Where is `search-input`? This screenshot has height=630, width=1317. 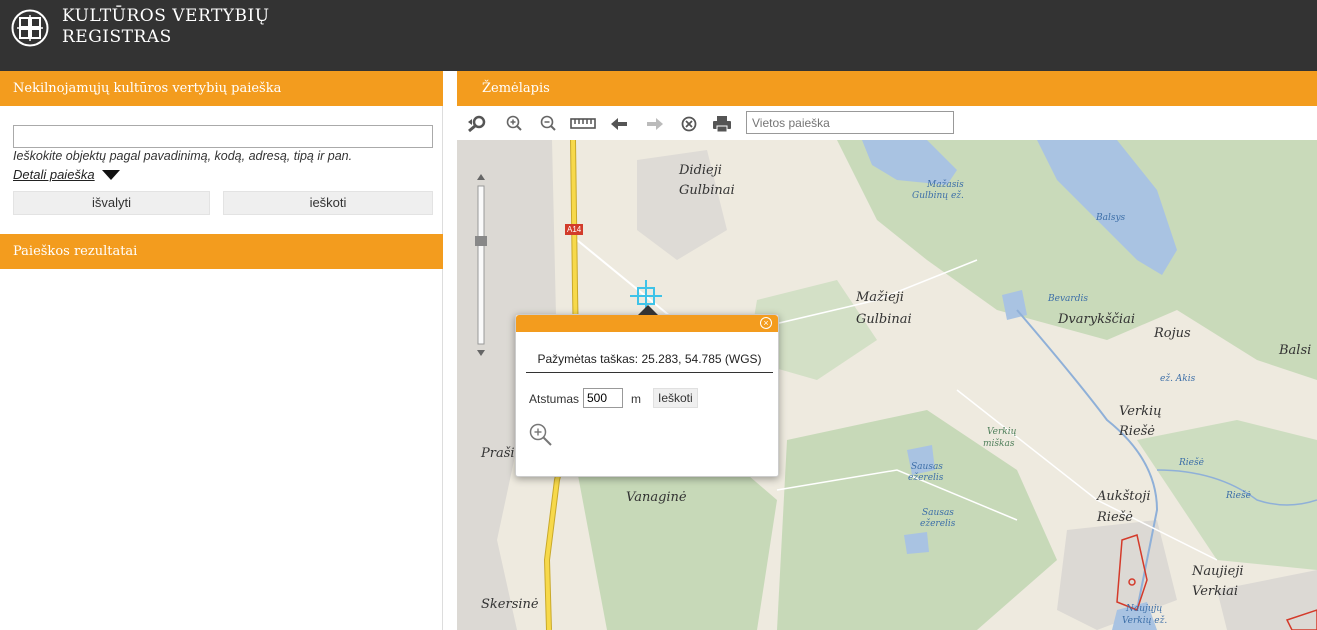 search-input is located at coordinates (223, 136).